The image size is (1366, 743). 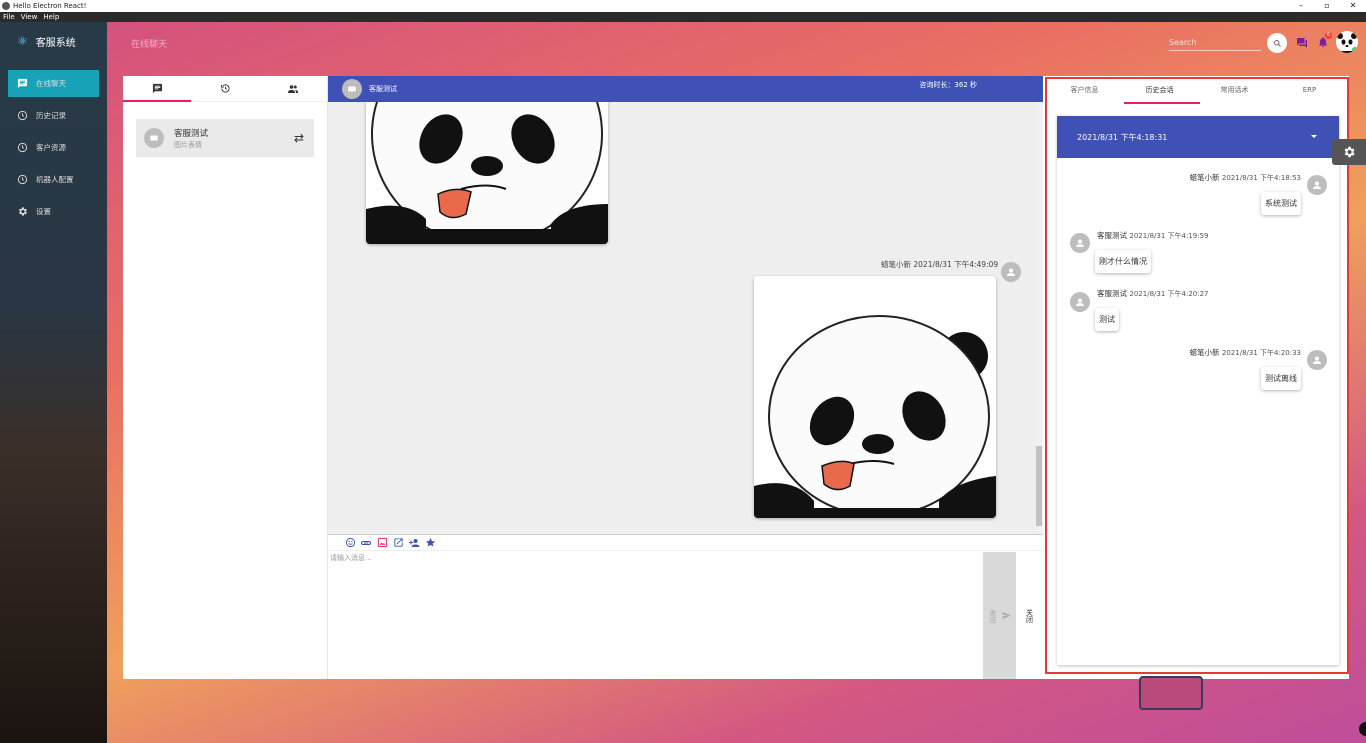 What do you see at coordinates (191, 133) in the screenshot?
I see `conversation-name: 客服测试` at bounding box center [191, 133].